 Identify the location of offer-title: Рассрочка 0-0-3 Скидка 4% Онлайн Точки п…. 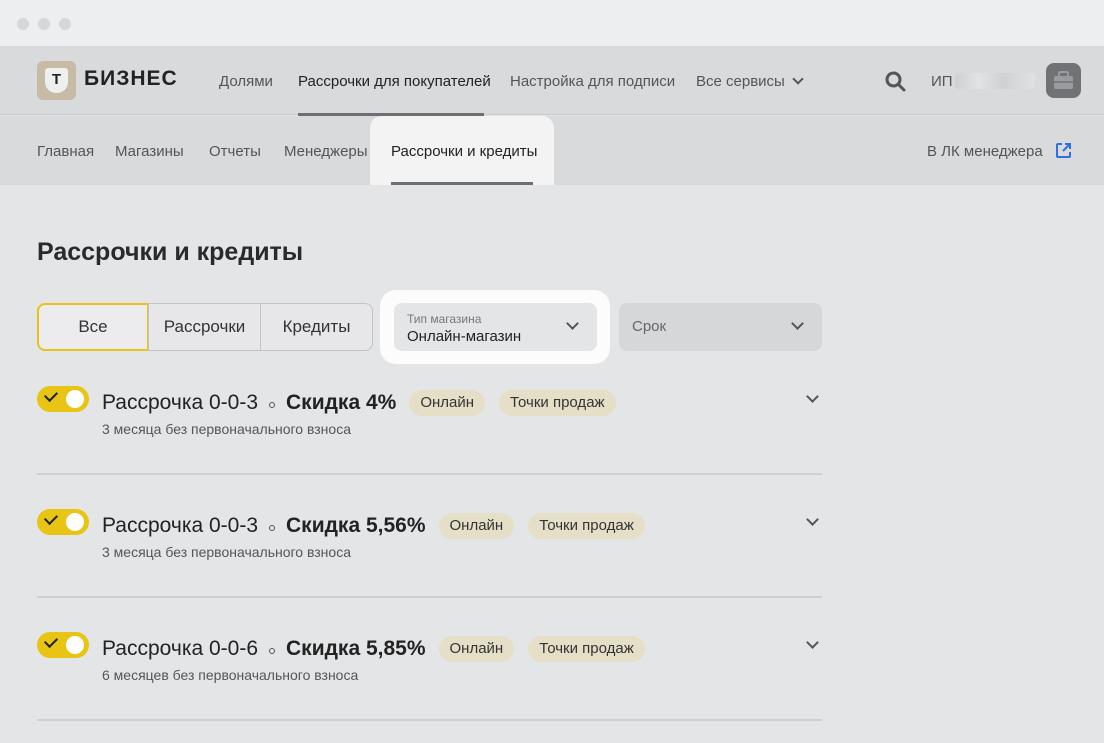
(359, 403).